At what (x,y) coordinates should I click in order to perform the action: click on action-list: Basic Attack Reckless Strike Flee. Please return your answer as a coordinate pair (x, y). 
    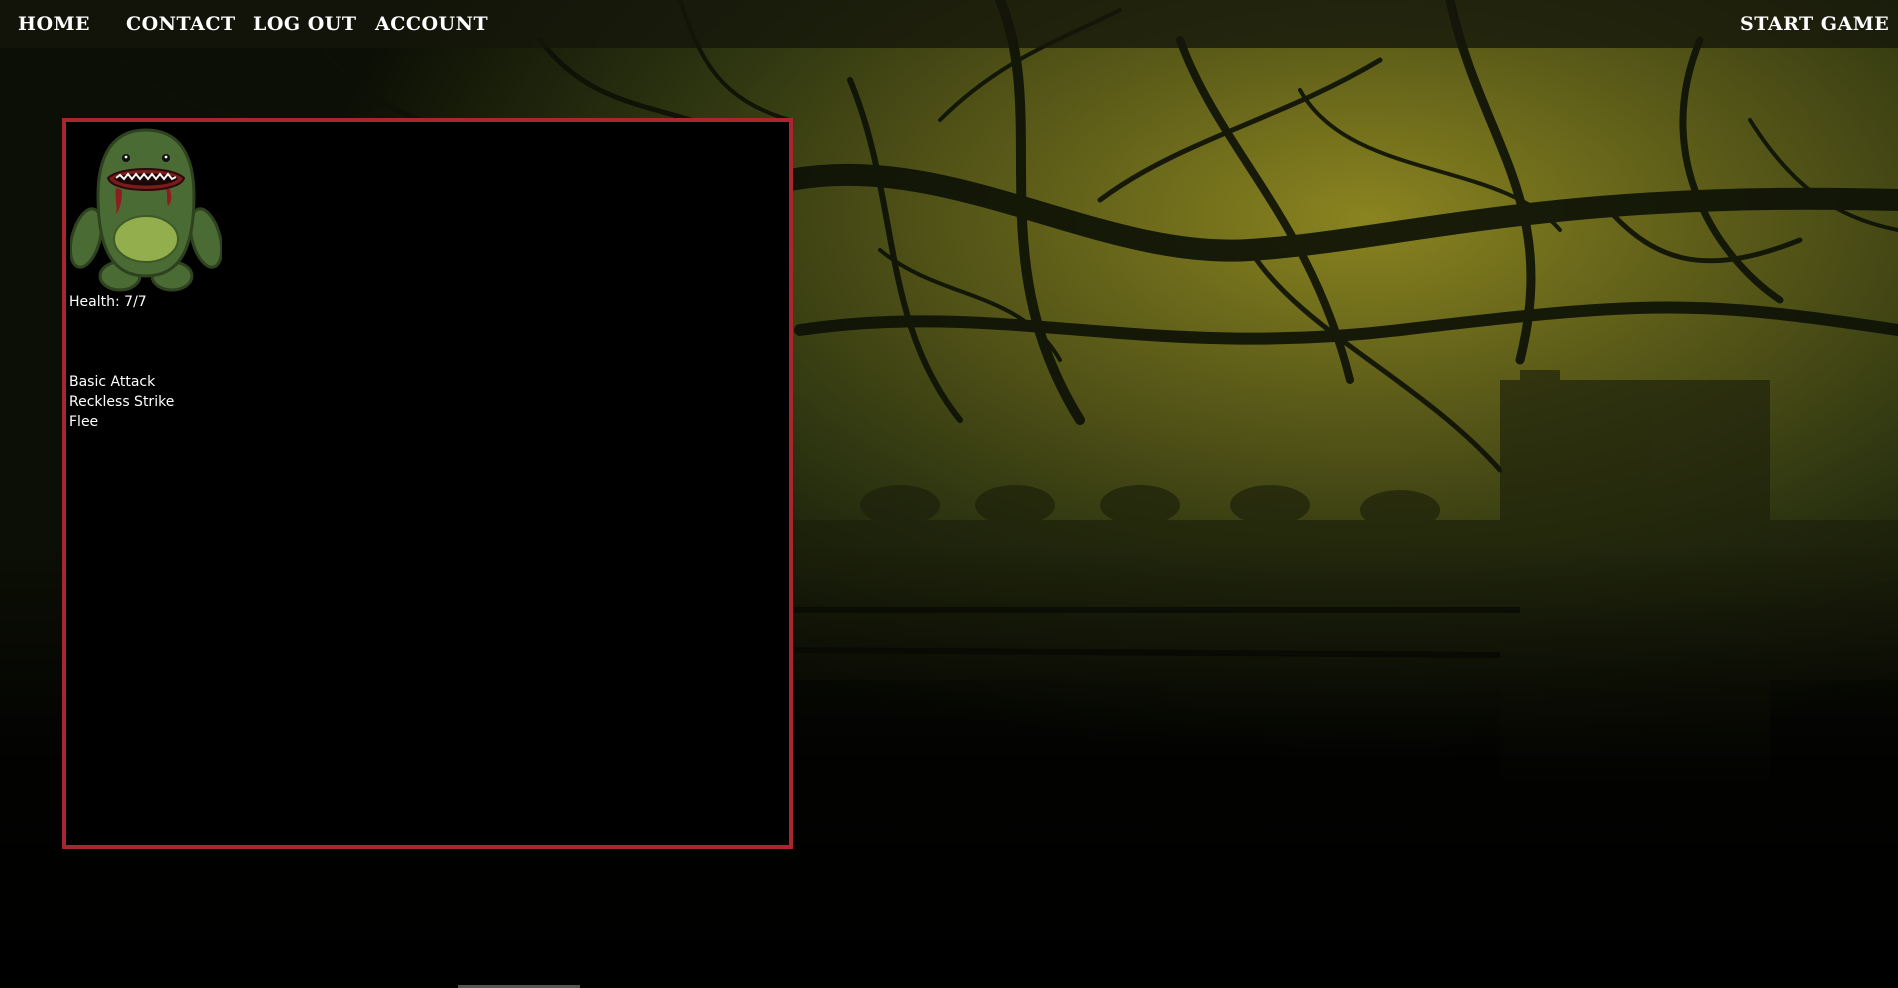
    Looking at the image, I should click on (121, 402).